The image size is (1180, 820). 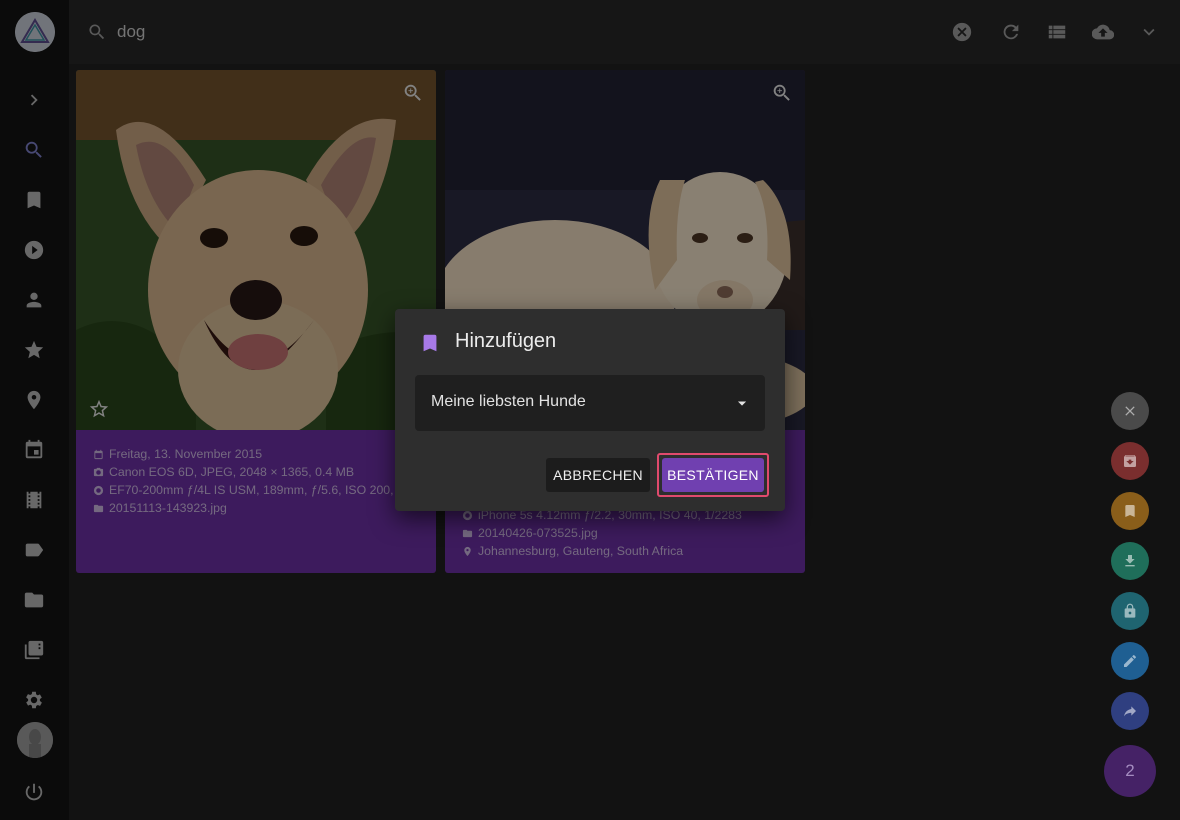 I want to click on album-select-value: Meine liebsten Hunde, so click(x=508, y=401).